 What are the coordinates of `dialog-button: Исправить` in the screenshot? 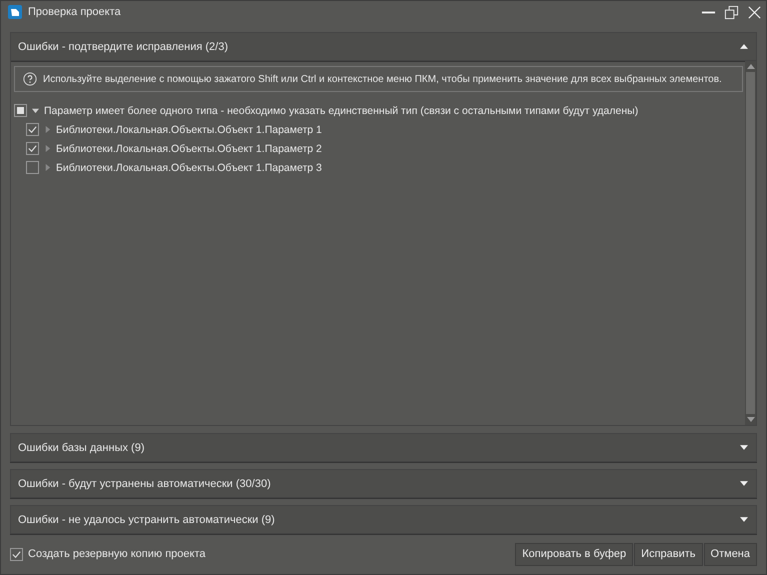 It's located at (668, 554).